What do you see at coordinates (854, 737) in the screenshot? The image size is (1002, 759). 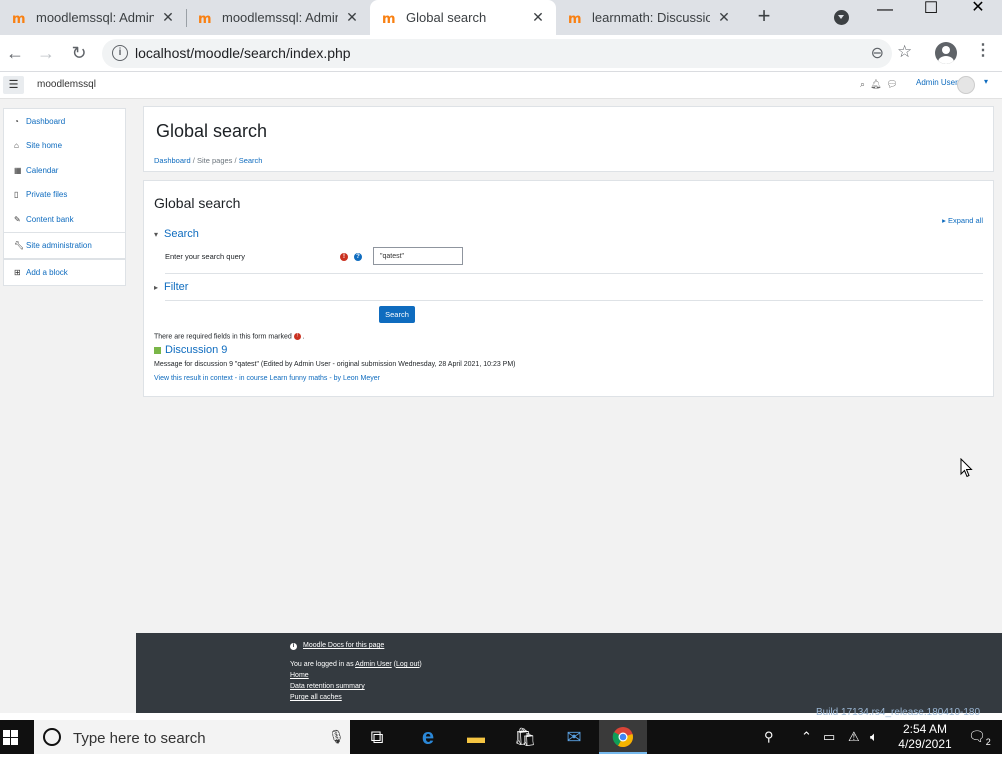 I see `security-warning-icon: ⚠` at bounding box center [854, 737].